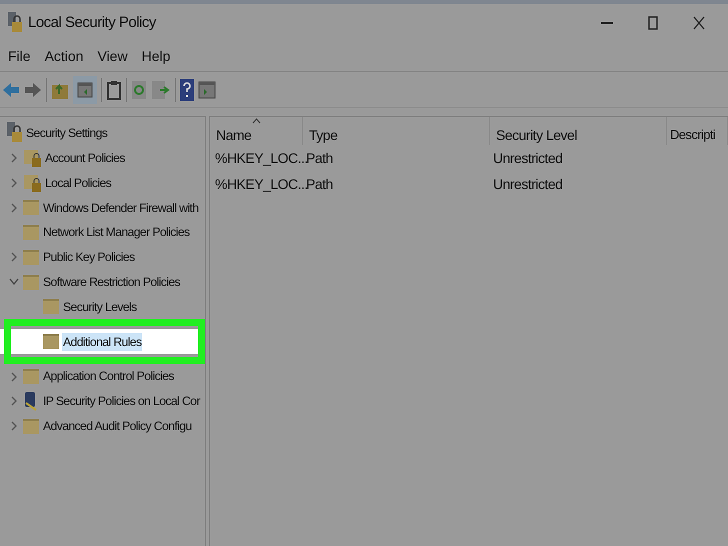  What do you see at coordinates (697, 131) in the screenshot?
I see `column-header: Descripti` at bounding box center [697, 131].